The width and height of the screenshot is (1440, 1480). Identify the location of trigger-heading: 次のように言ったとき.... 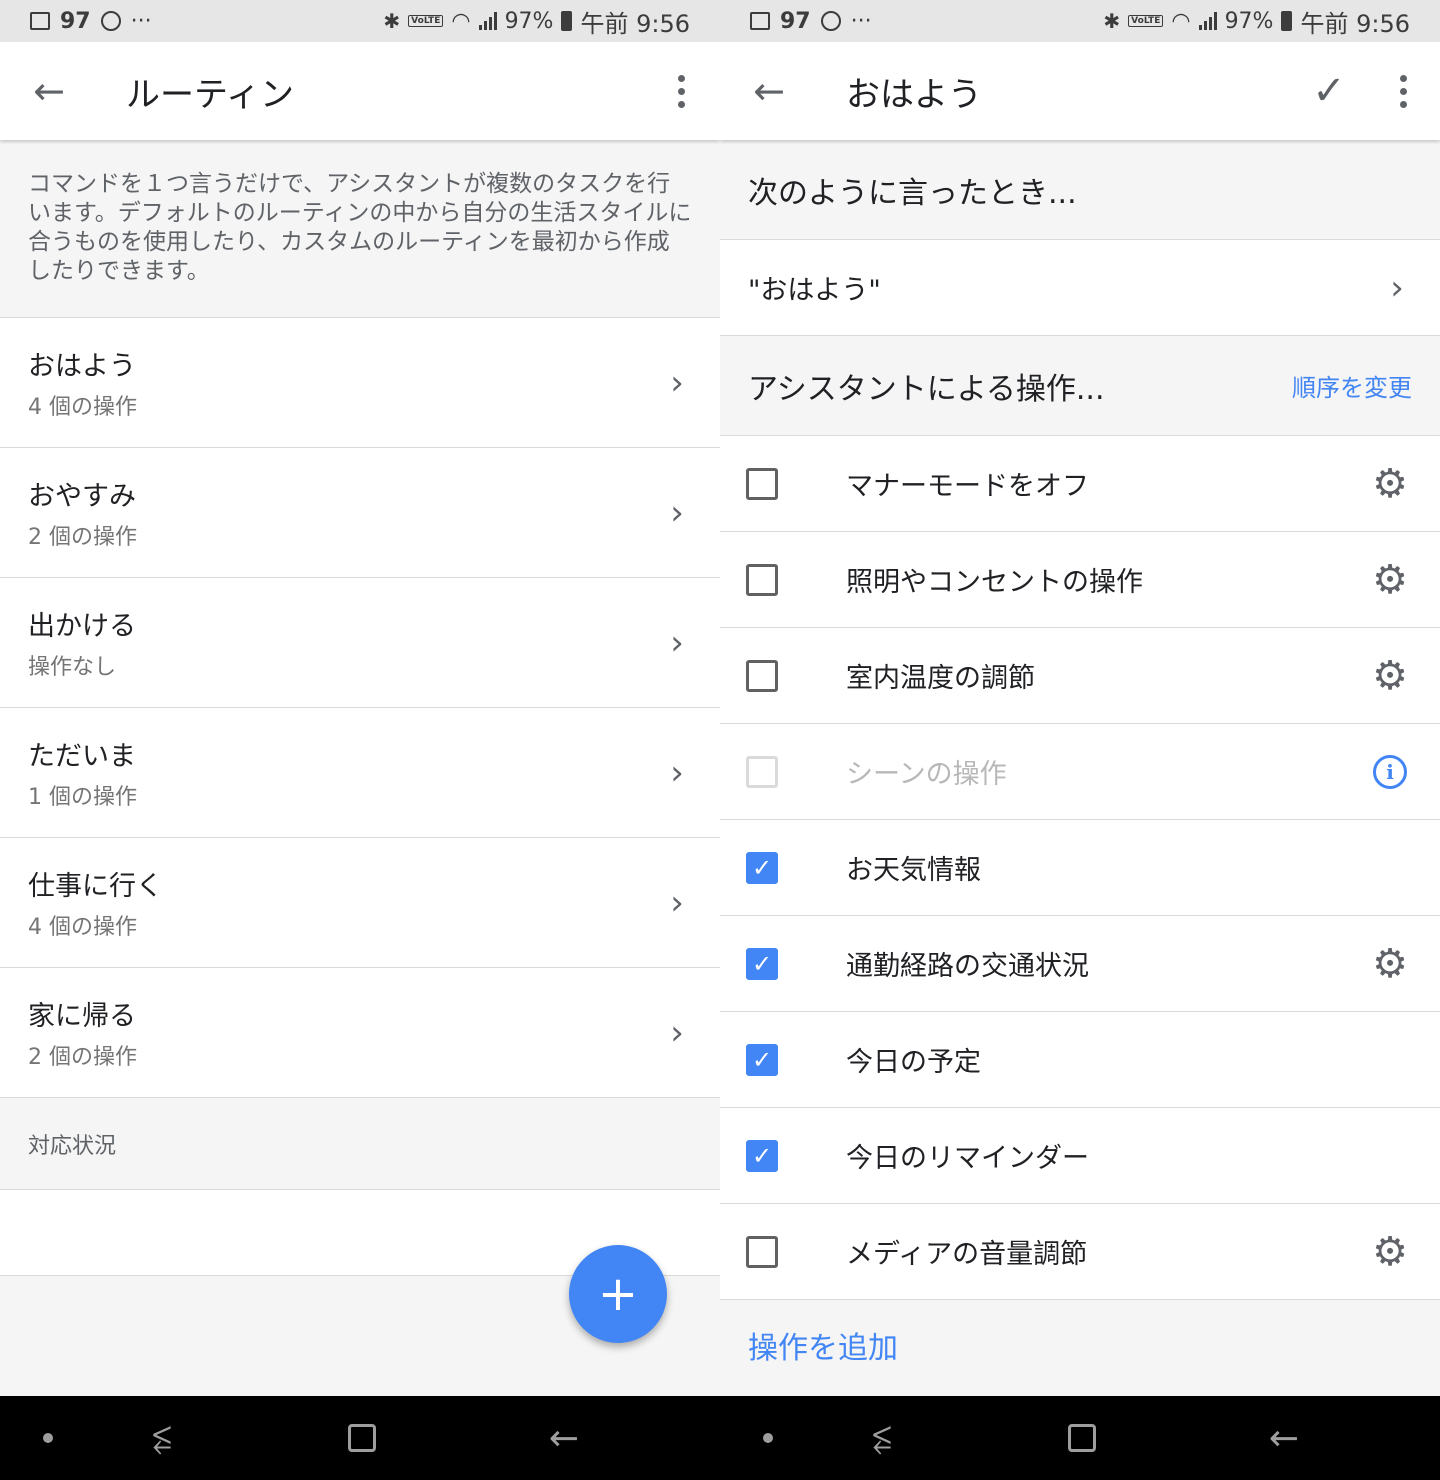
(1080, 190).